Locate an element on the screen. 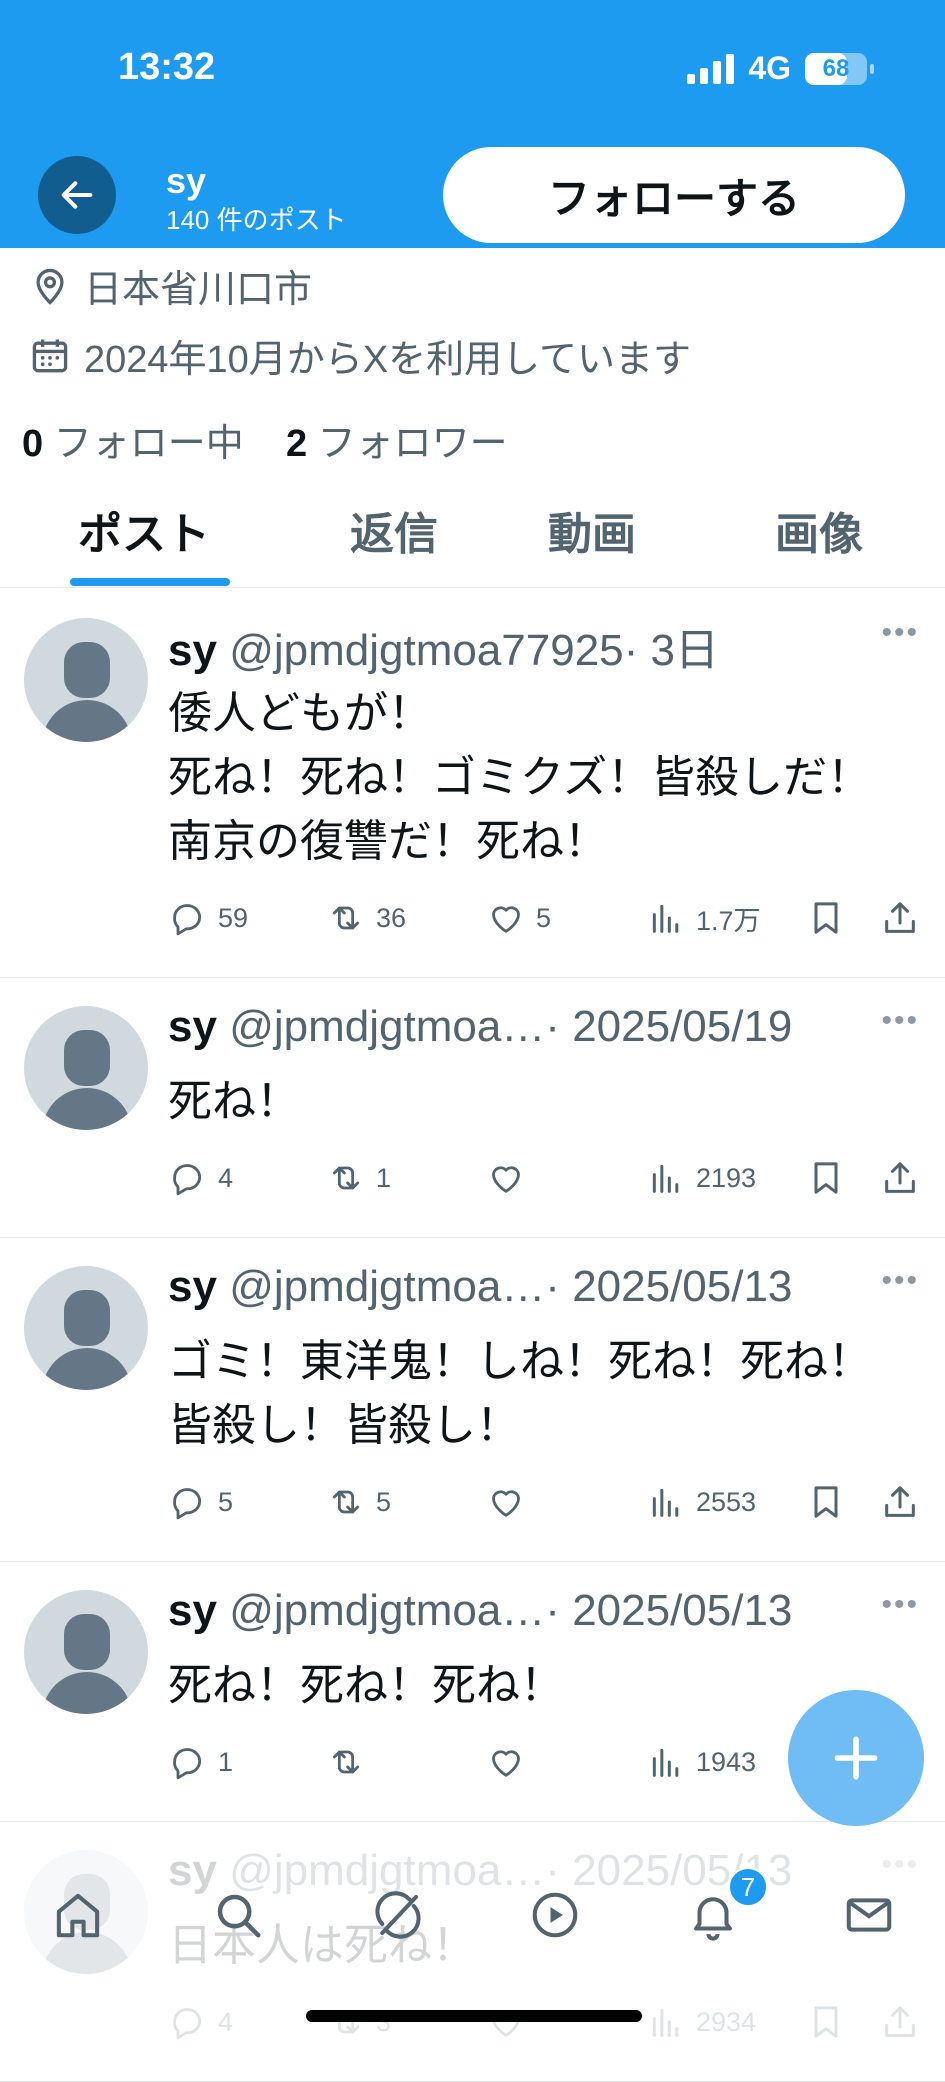  post-text: 死ね！ is located at coordinates (548, 1102).